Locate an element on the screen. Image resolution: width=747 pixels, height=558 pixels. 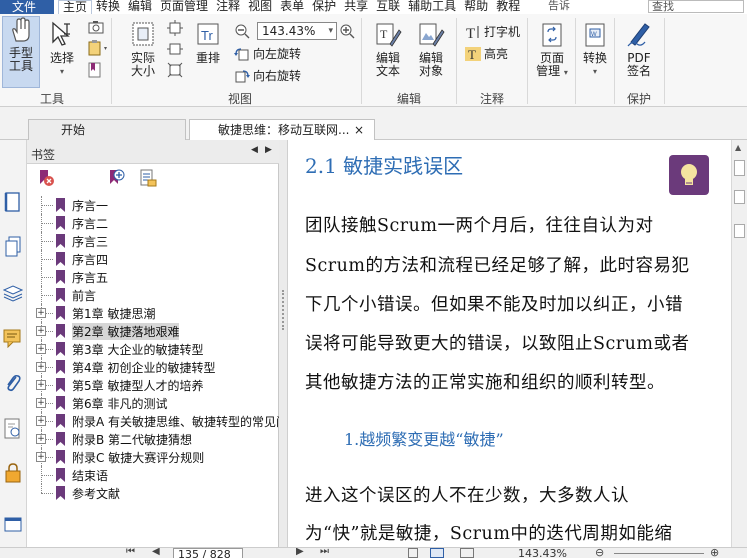
convert-button: W 转换 ▾ is located at coordinates (595, 49).